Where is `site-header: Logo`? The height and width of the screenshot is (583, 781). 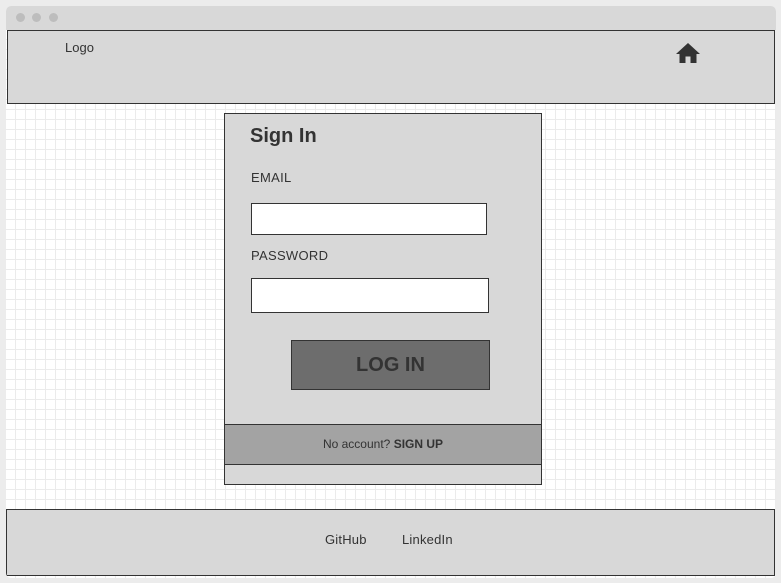 site-header: Logo is located at coordinates (391, 67).